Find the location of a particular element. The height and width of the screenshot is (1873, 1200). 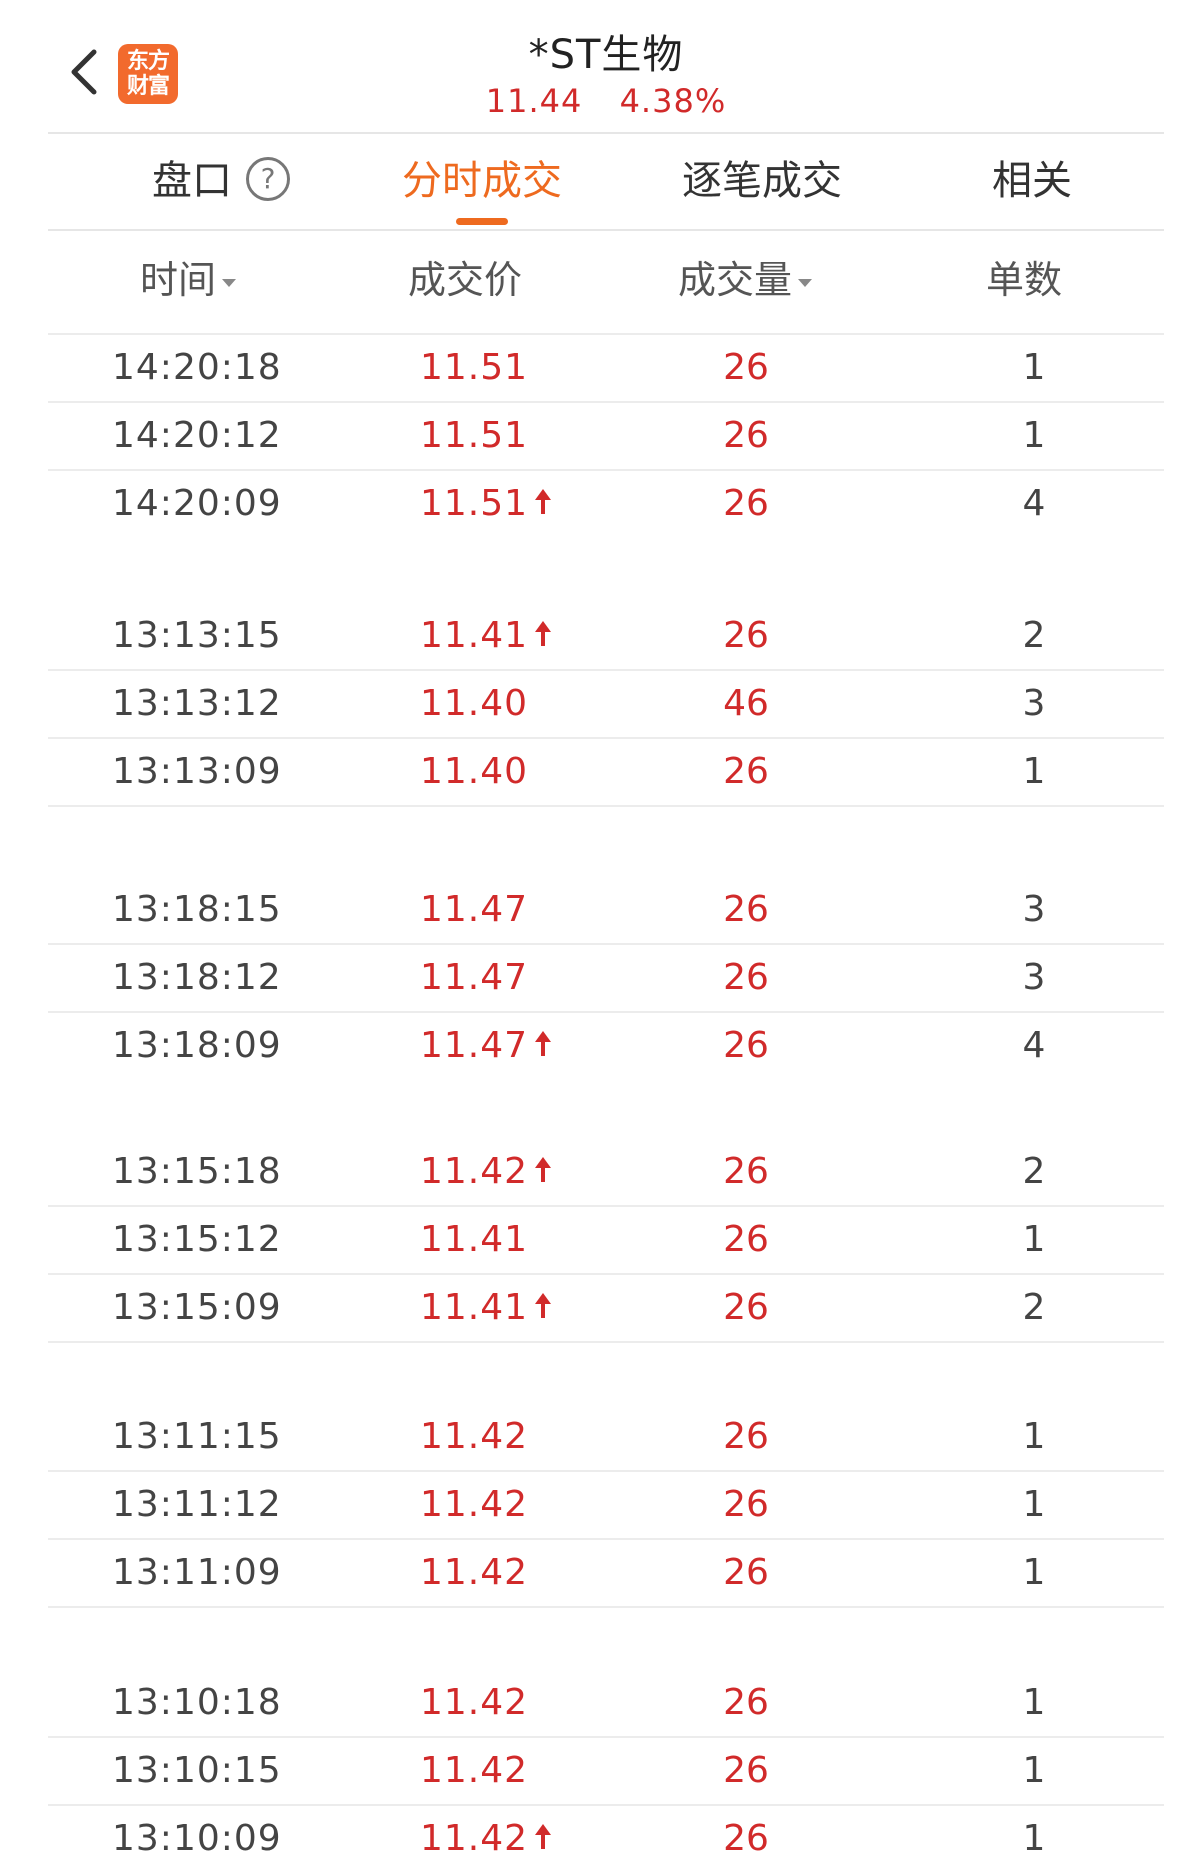

tab-tick-trades: 逐笔成交 is located at coordinates (762, 181).